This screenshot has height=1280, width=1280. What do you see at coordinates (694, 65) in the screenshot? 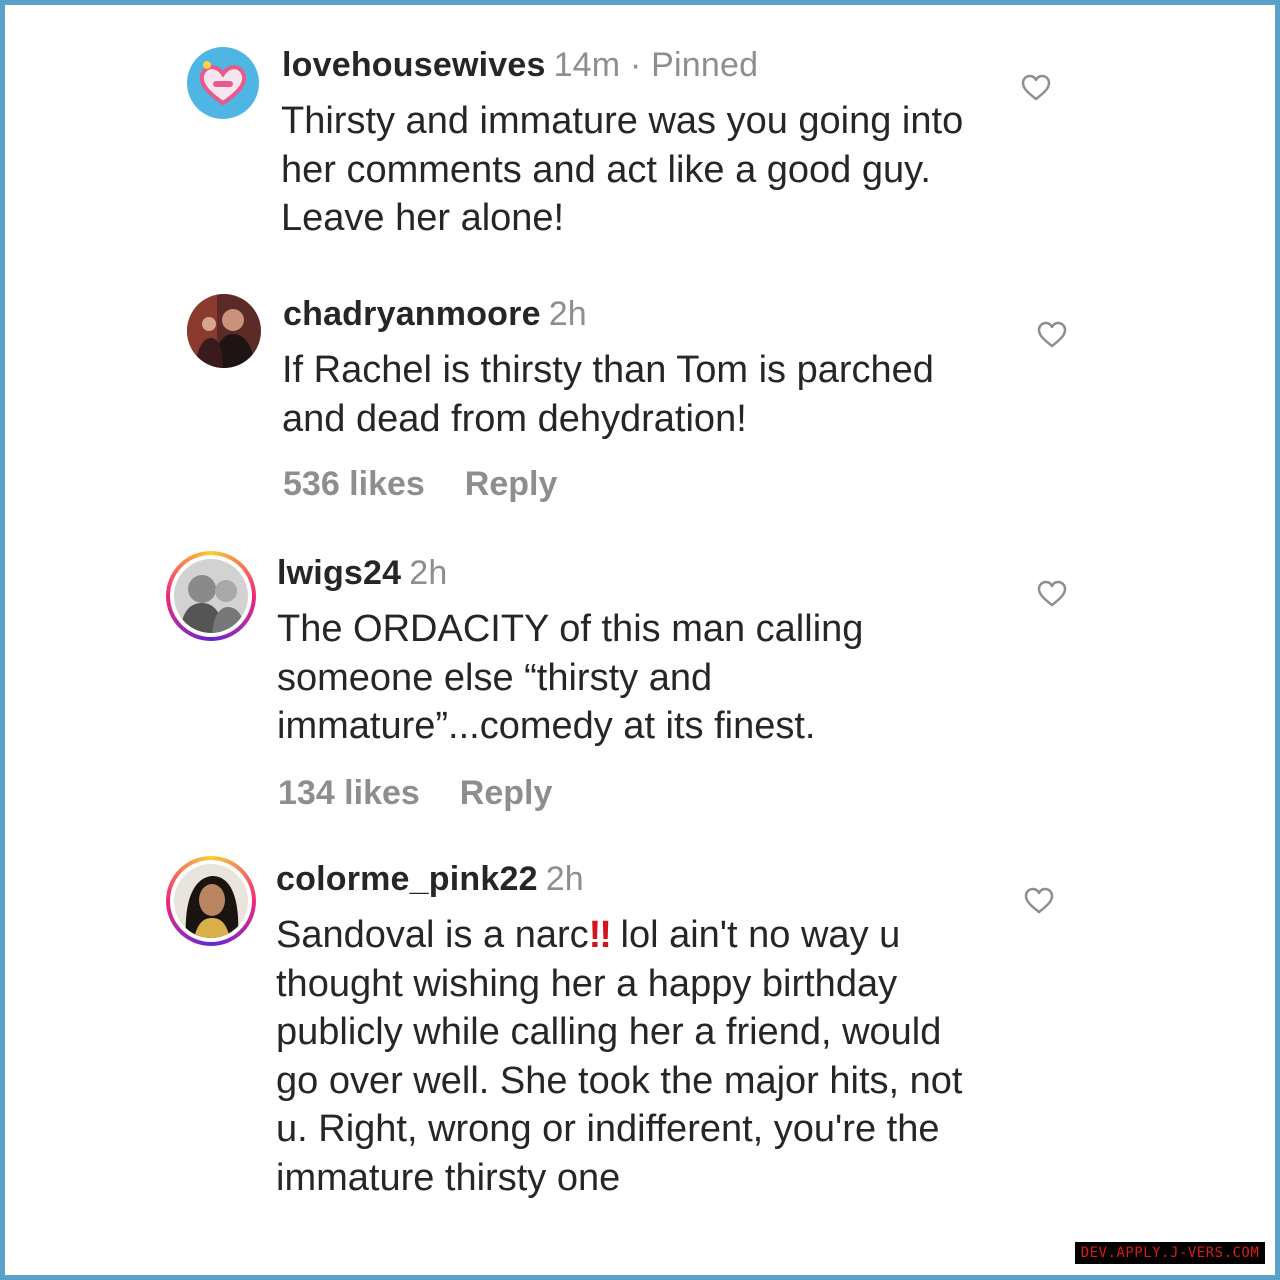
I see `pinned-label: · Pinned` at bounding box center [694, 65].